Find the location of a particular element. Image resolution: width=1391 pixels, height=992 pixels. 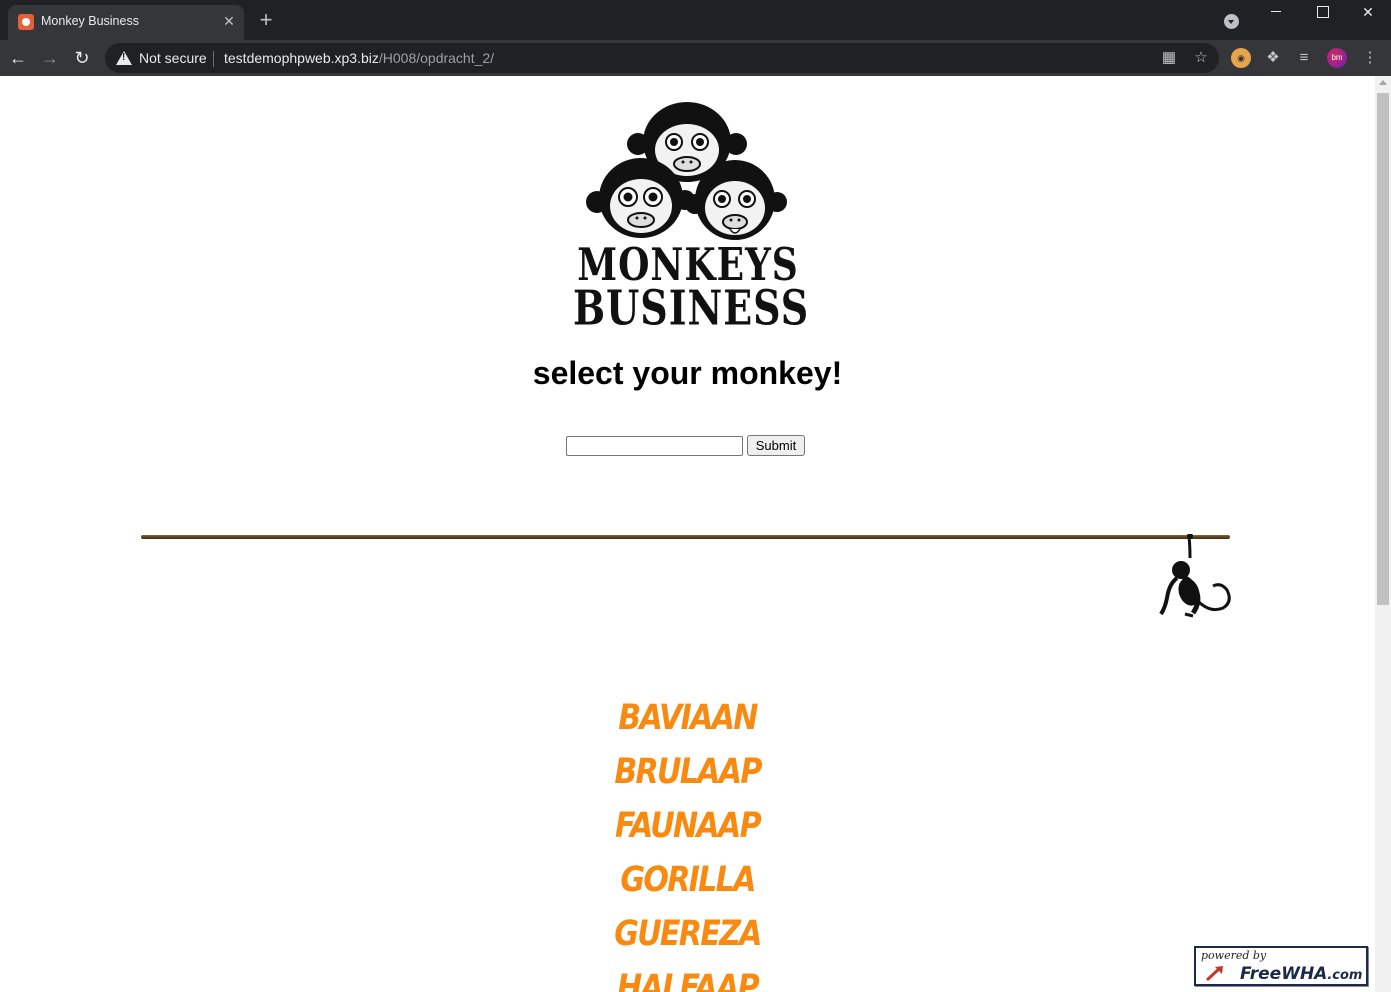

back-arrow-icon: ← is located at coordinates (18, 58).